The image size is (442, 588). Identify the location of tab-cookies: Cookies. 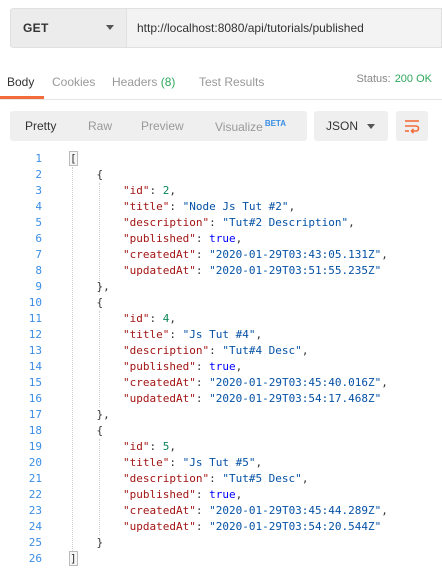
(73, 82).